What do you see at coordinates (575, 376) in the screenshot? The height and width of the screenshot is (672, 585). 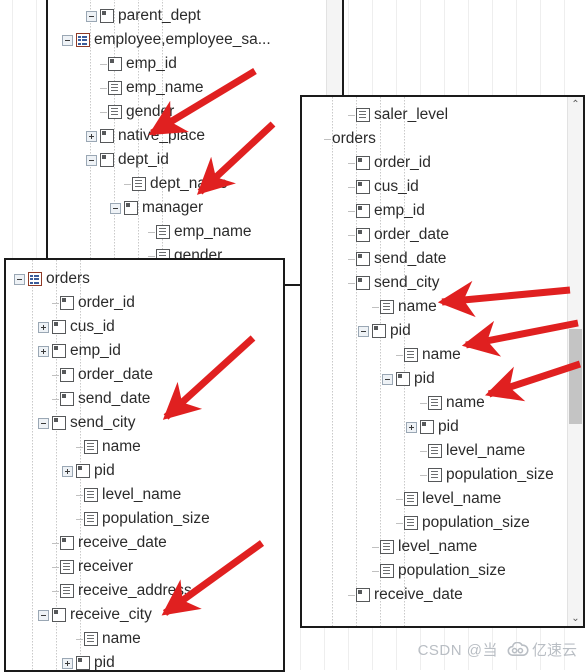 I see `scrollbar-thumb` at bounding box center [575, 376].